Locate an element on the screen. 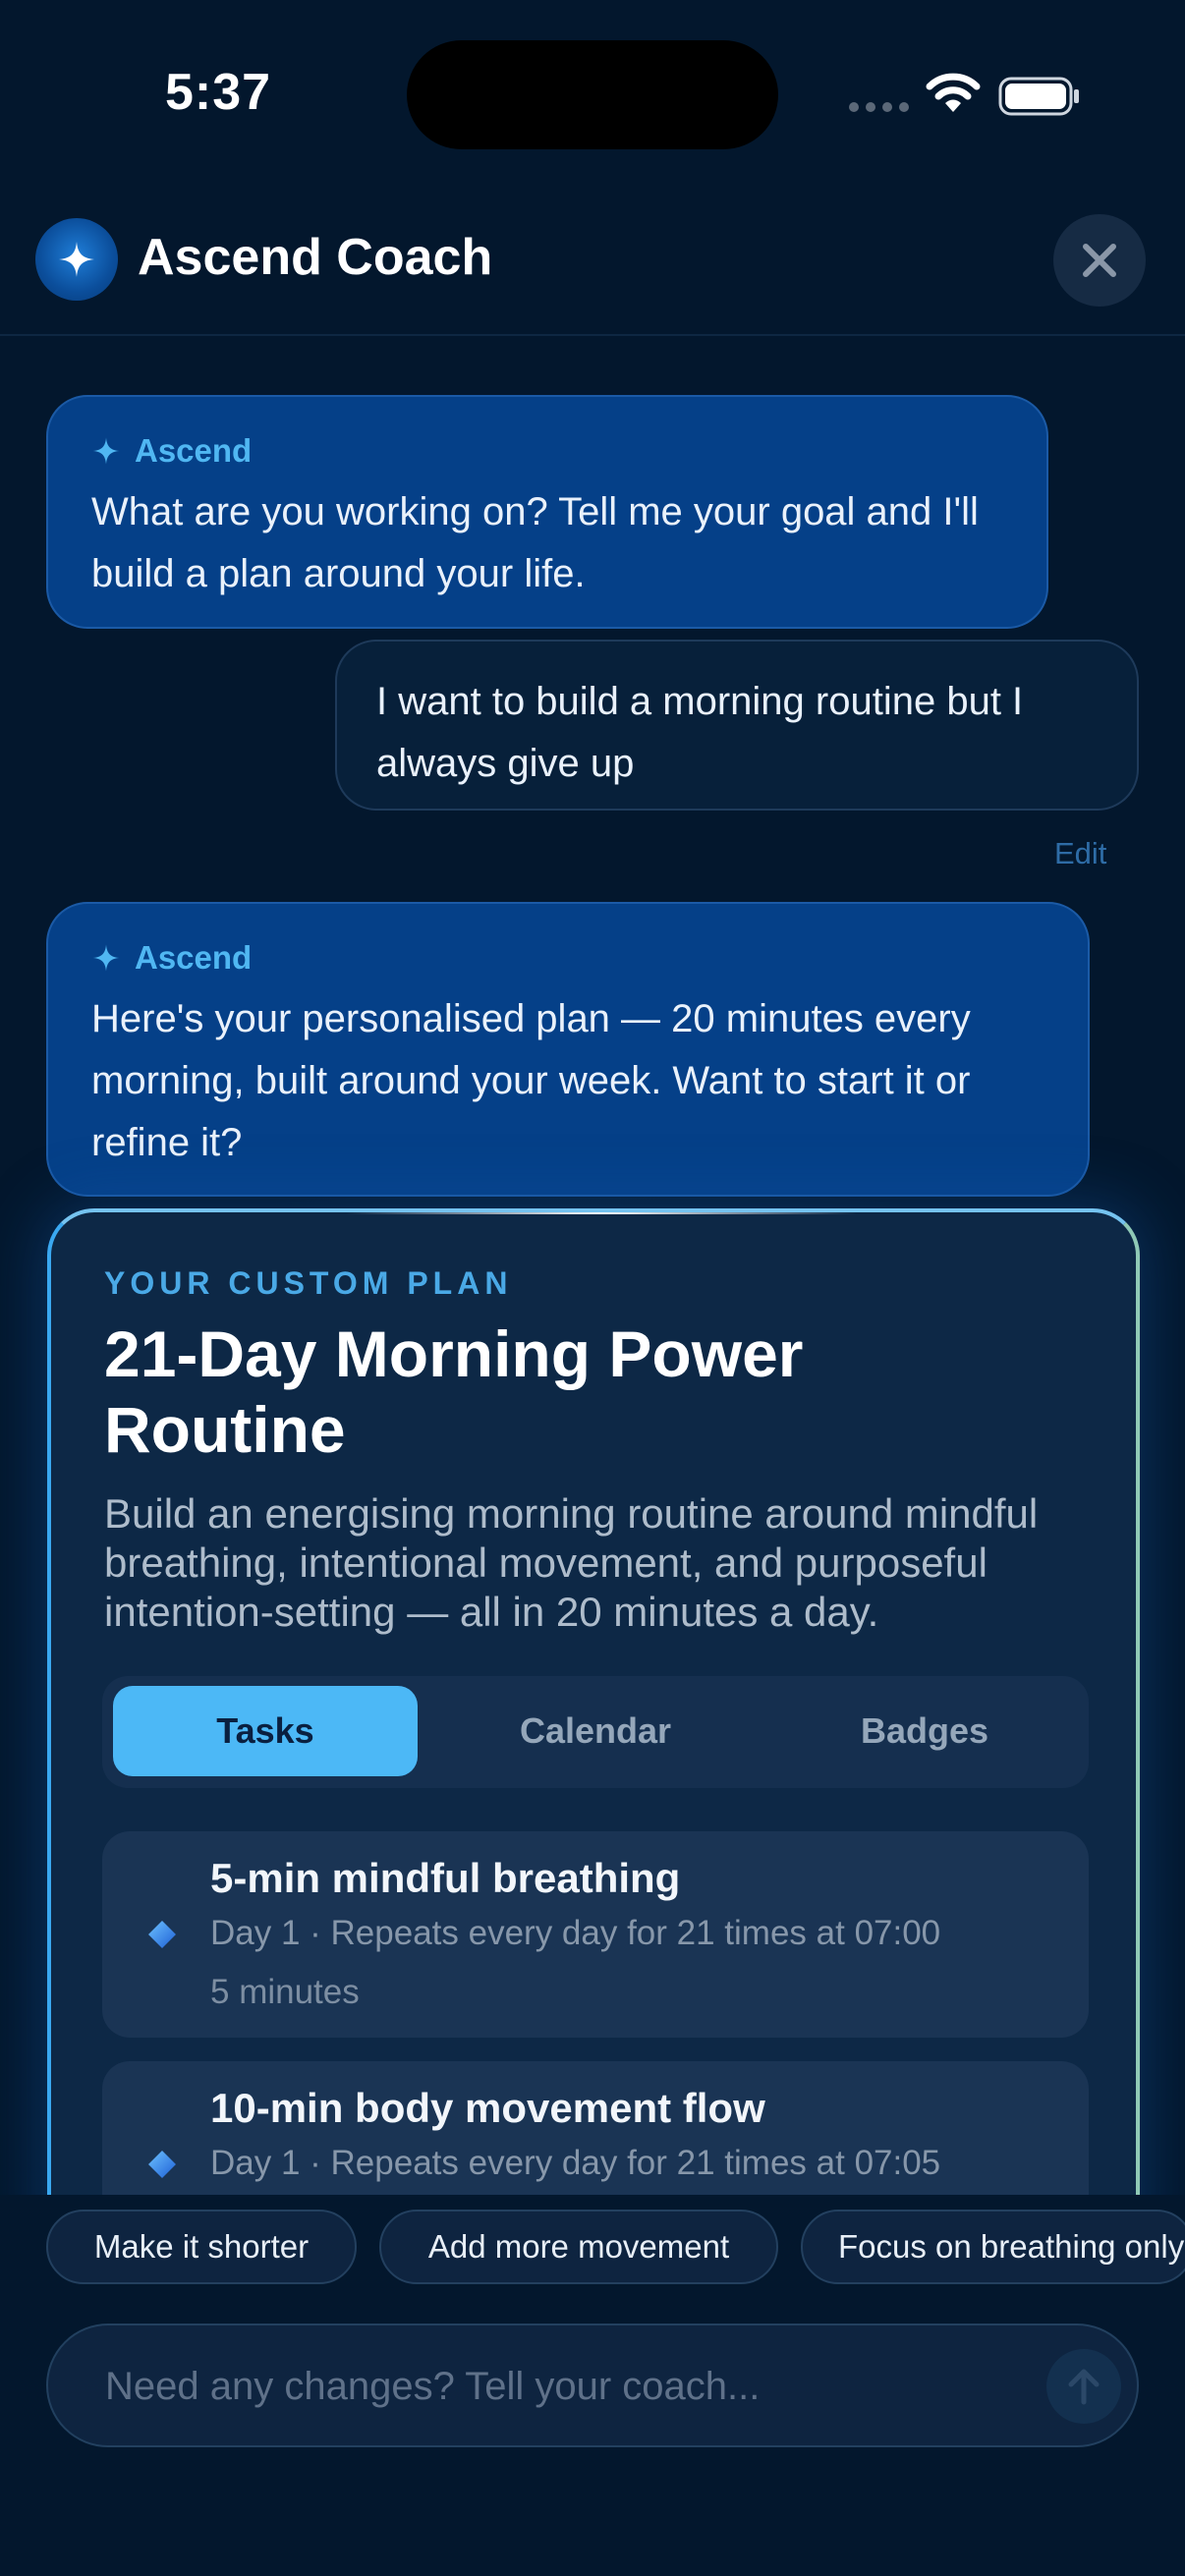 The image size is (1185, 2576). coach-avatar is located at coordinates (76, 259).